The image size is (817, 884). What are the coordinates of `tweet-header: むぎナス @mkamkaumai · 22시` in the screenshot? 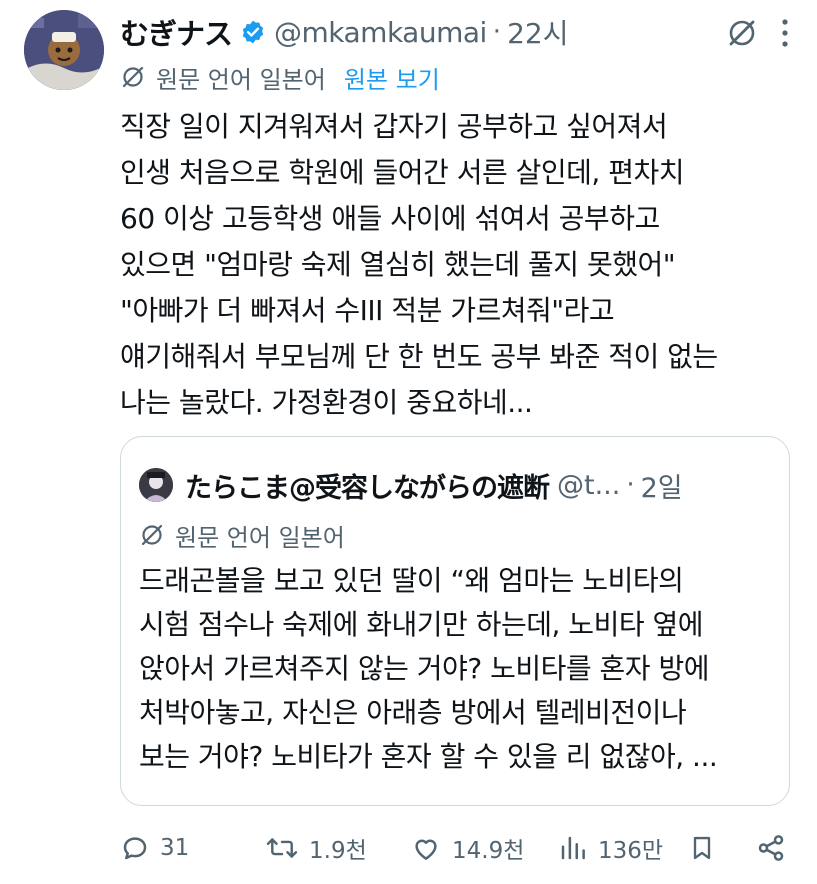 It's located at (458, 32).